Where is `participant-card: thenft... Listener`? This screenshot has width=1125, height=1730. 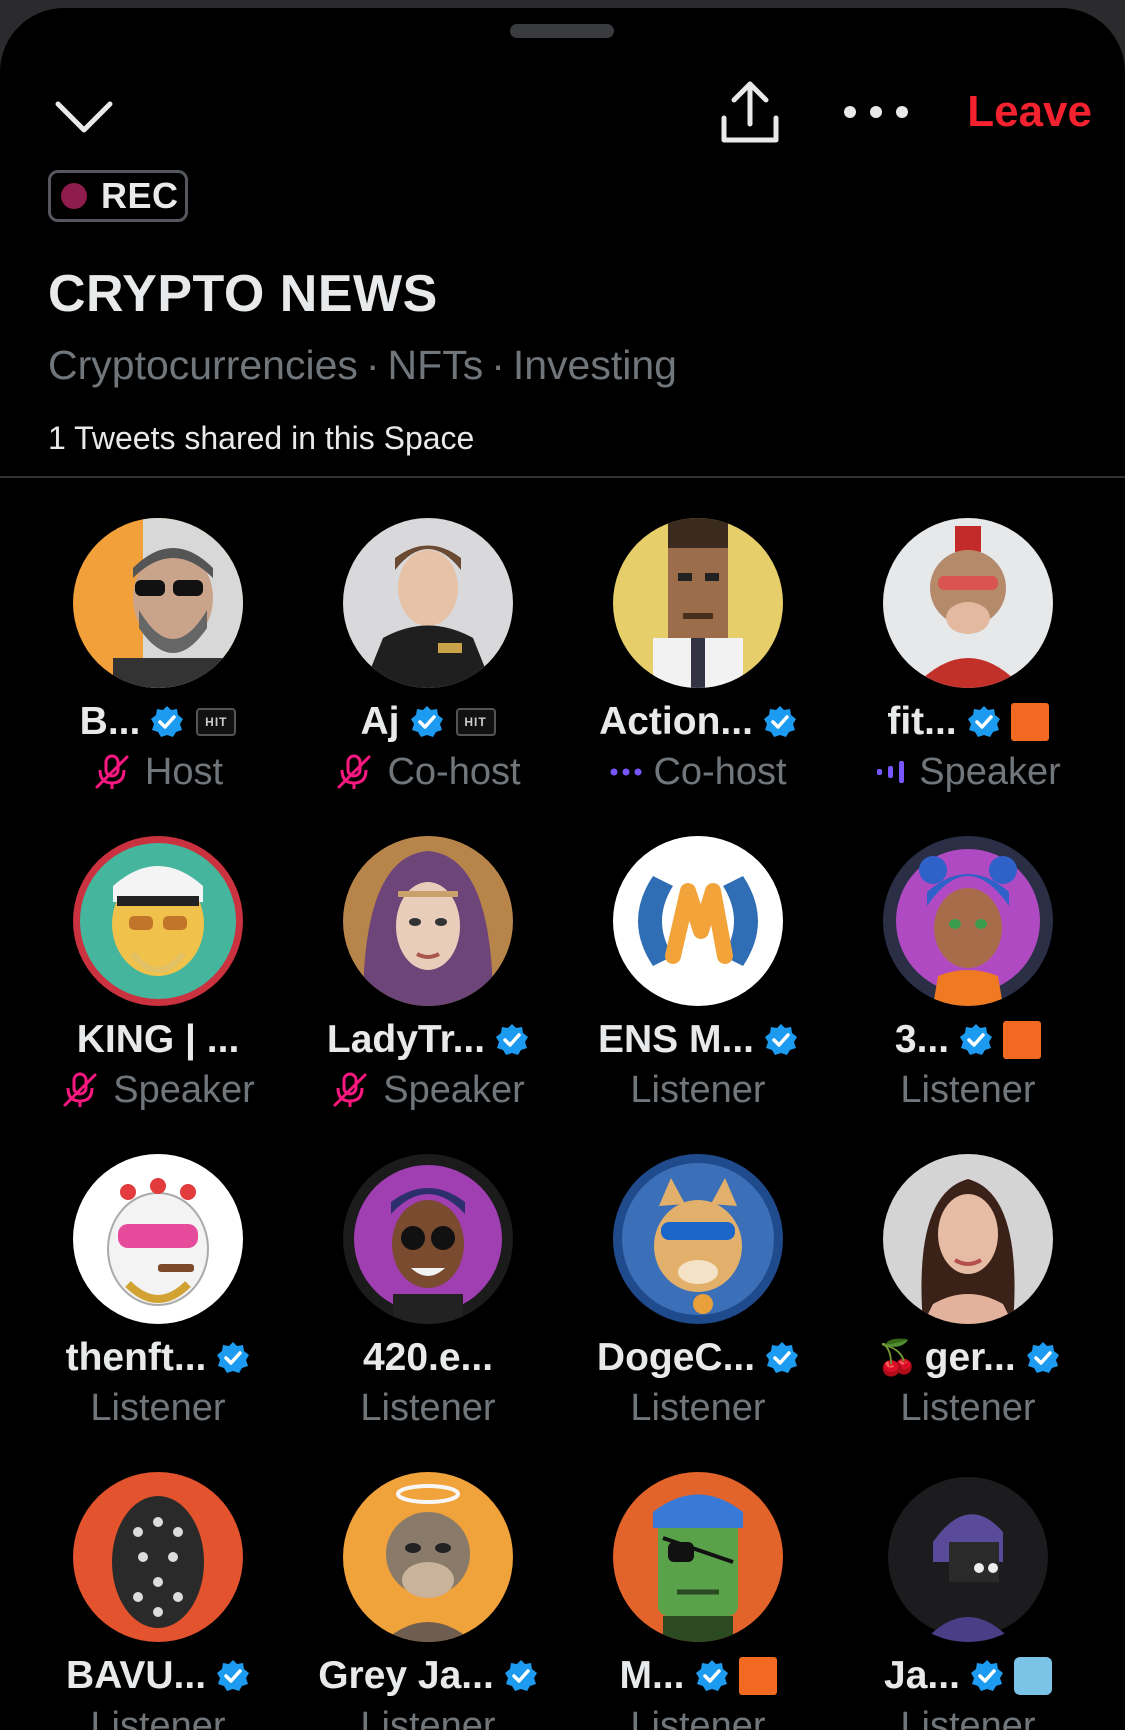
participant-card: thenft... Listener is located at coordinates (158, 1294).